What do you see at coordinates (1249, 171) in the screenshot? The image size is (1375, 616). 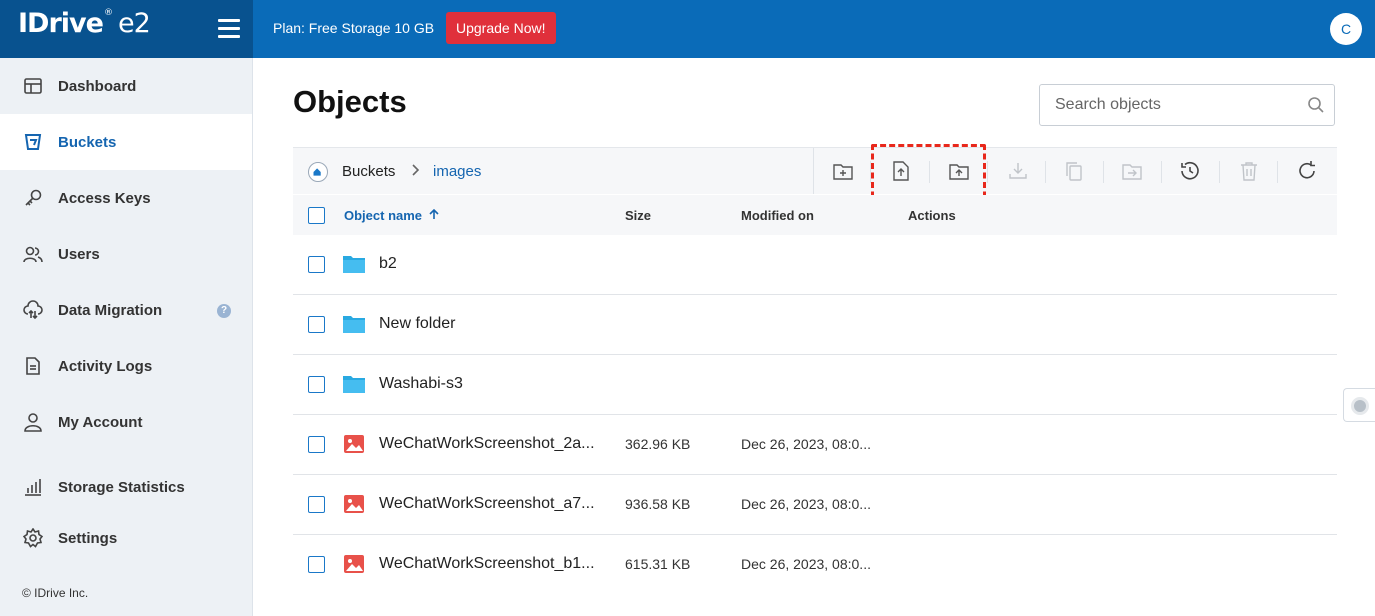 I see `delete-icon` at bounding box center [1249, 171].